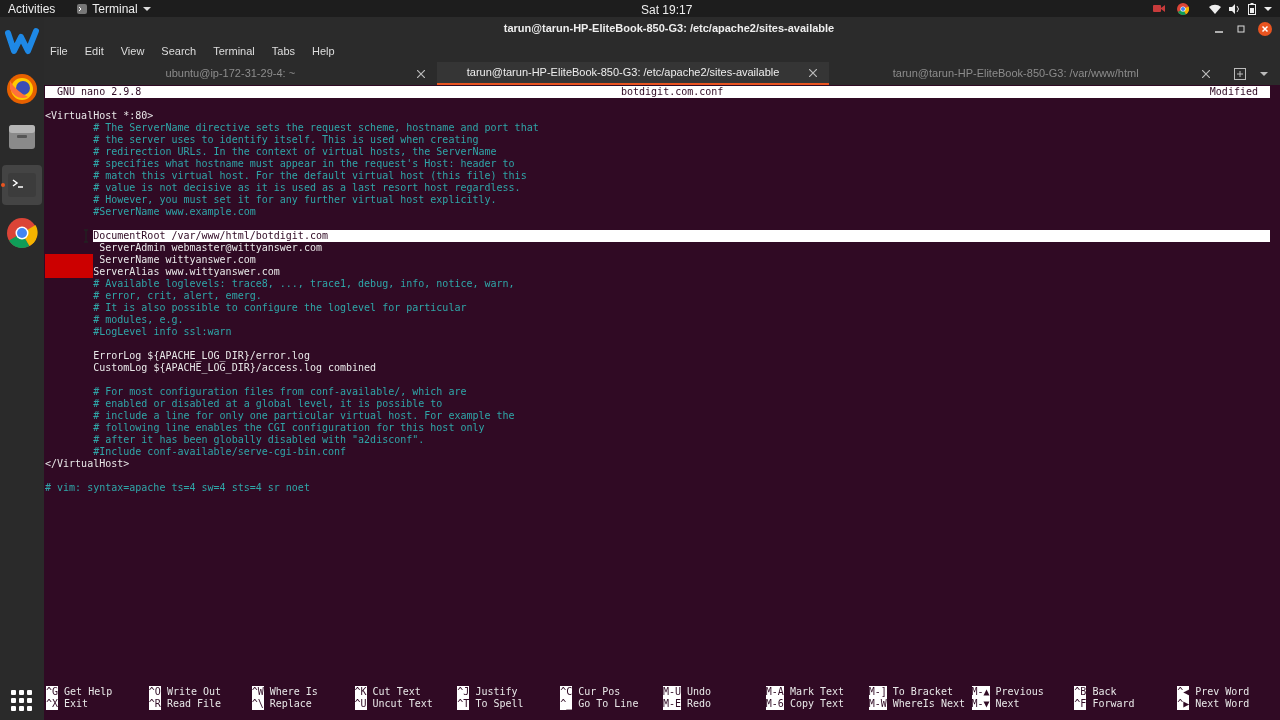 The height and width of the screenshot is (720, 1280). I want to click on shortcut-key: ^U, so click(360, 704).